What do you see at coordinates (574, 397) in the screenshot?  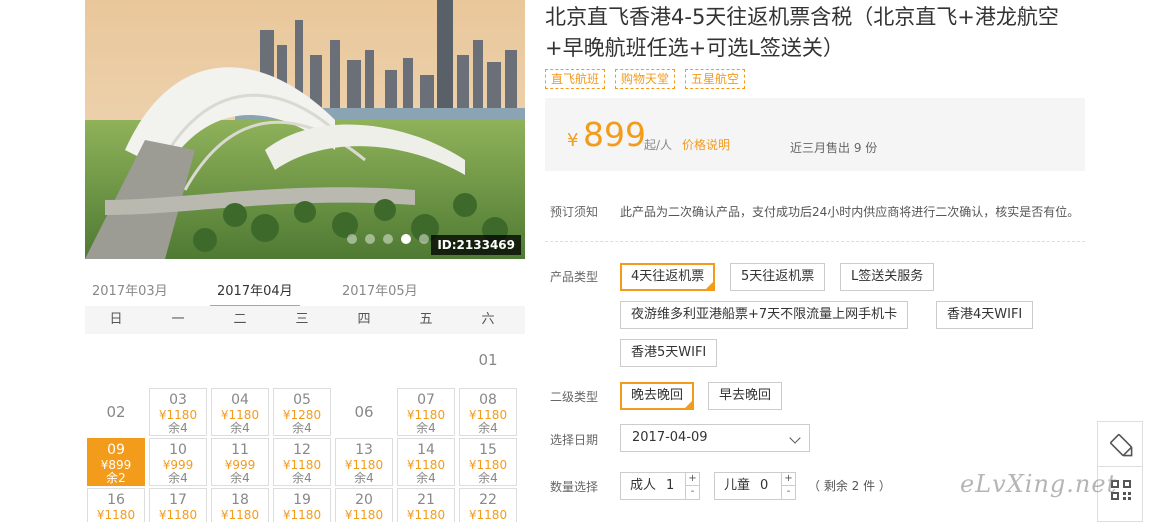 I see `subtype-label: 二级类型` at bounding box center [574, 397].